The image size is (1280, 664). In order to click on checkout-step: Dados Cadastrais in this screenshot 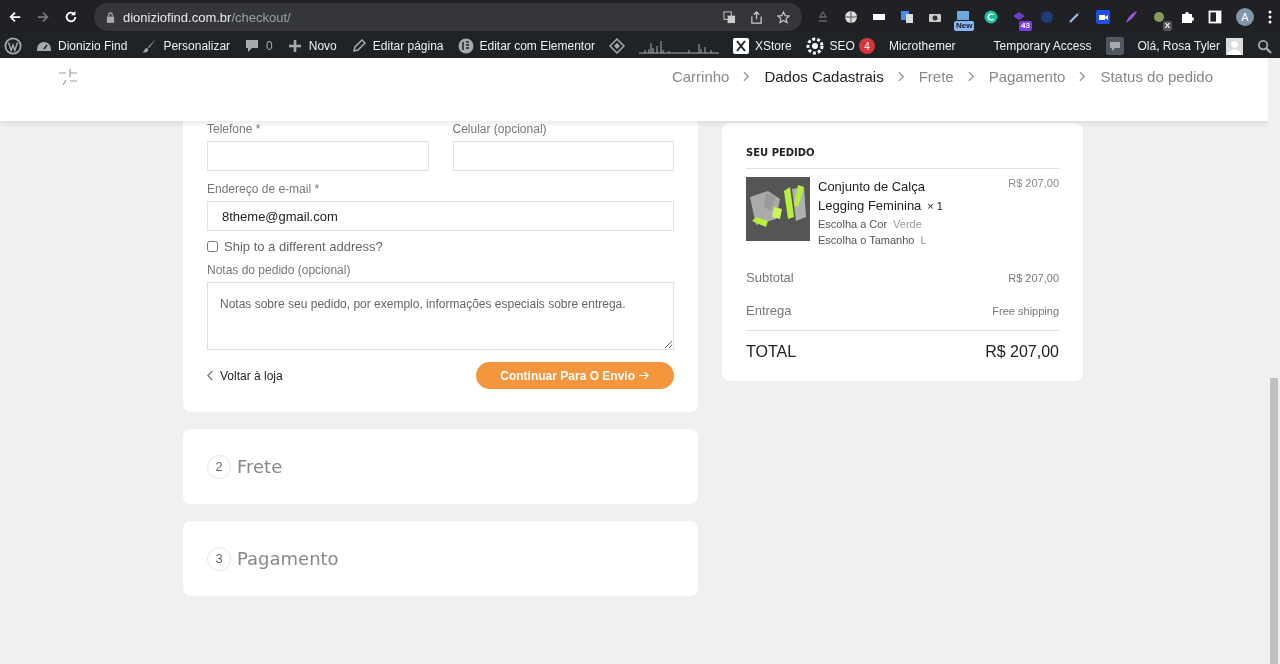, I will do `click(824, 76)`.